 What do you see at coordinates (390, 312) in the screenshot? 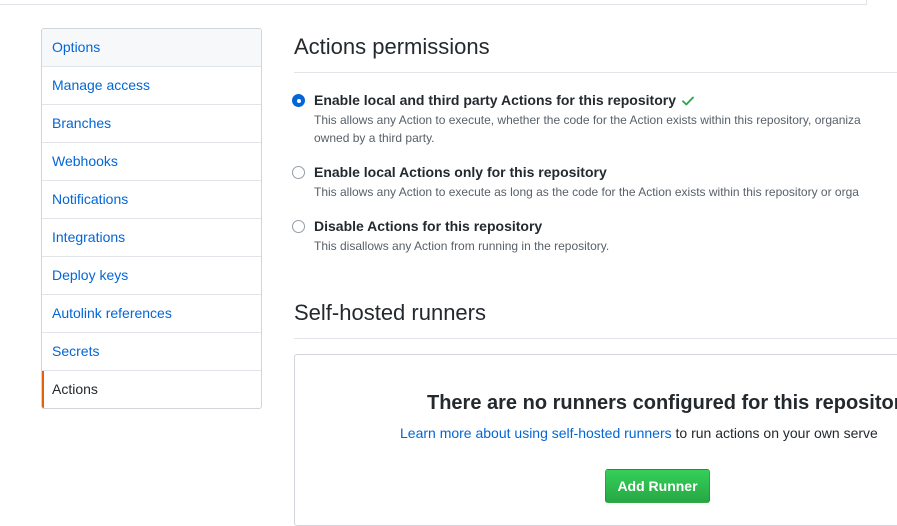
I see `self-hosted-runners-title: Self-hosted runners` at bounding box center [390, 312].